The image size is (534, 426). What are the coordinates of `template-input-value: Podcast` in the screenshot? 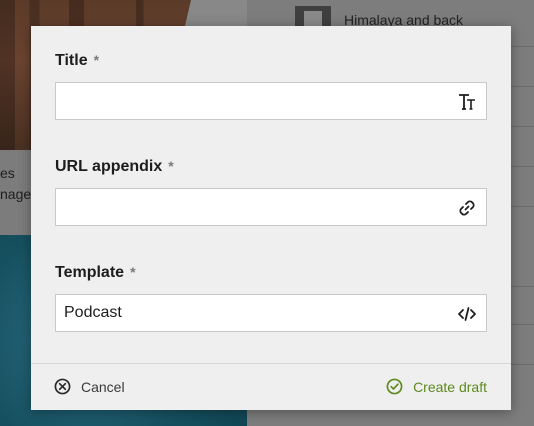 It's located at (93, 313).